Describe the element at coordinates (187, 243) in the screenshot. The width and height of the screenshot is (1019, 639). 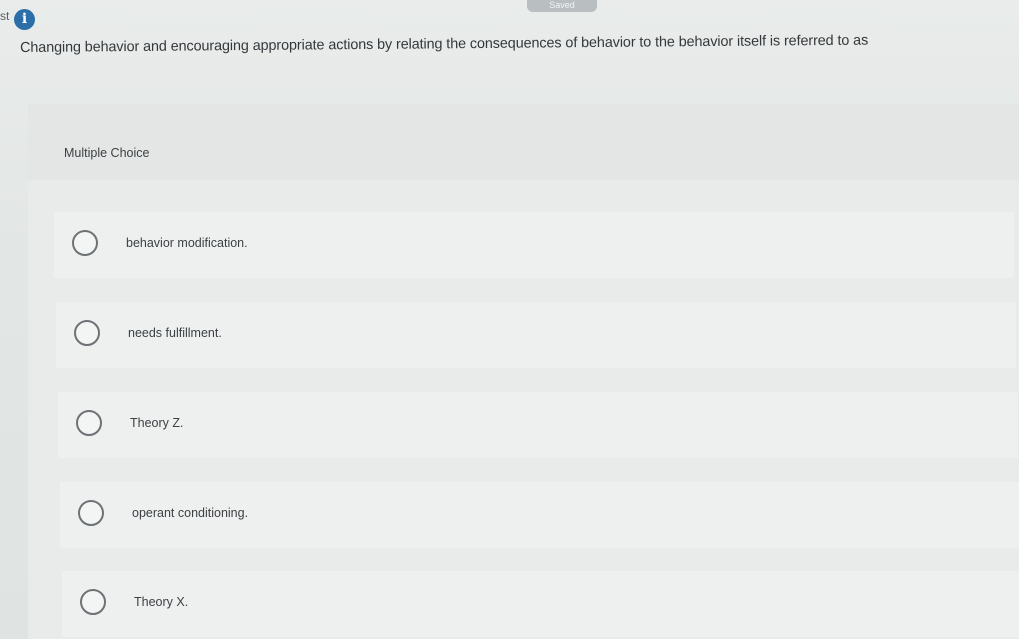
I see `answer-option-label: behavior modification.` at that location.